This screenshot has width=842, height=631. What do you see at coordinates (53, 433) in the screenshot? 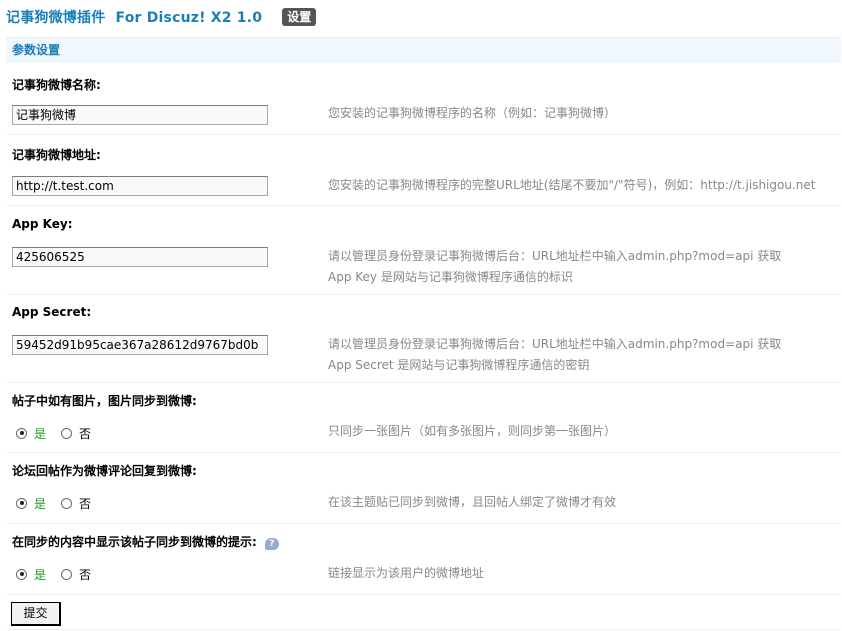
I see `sync-images-radio-group: 是 否` at bounding box center [53, 433].